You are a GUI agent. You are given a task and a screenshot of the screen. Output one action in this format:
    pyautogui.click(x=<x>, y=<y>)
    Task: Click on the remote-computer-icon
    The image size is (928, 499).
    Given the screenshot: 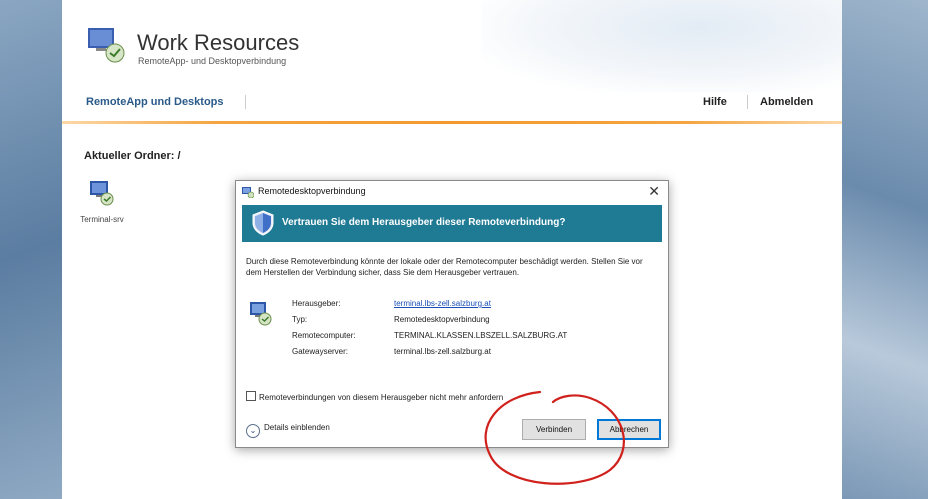 What is the action you would take?
    pyautogui.click(x=261, y=314)
    